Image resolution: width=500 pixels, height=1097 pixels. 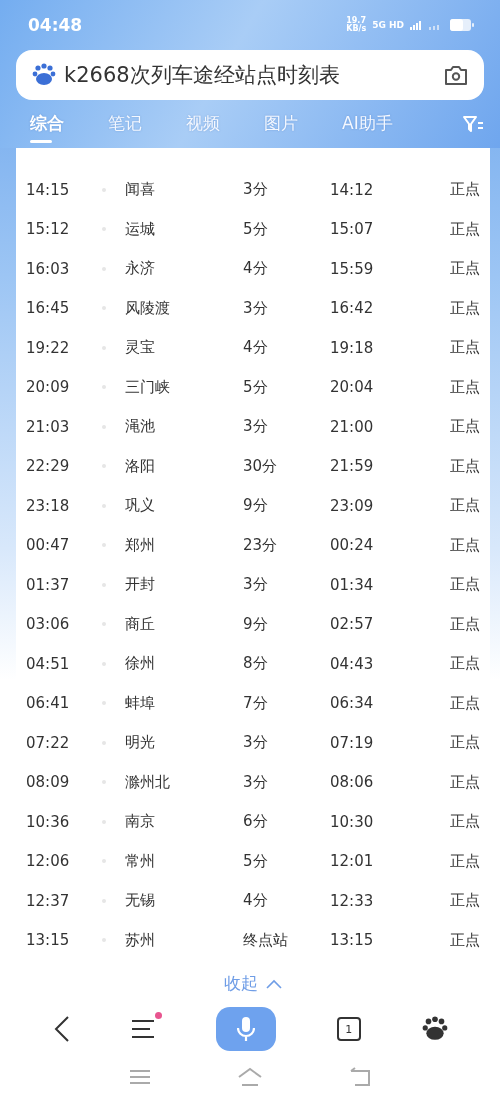 What do you see at coordinates (48, 861) in the screenshot?
I see `arrival-time: 12:06` at bounding box center [48, 861].